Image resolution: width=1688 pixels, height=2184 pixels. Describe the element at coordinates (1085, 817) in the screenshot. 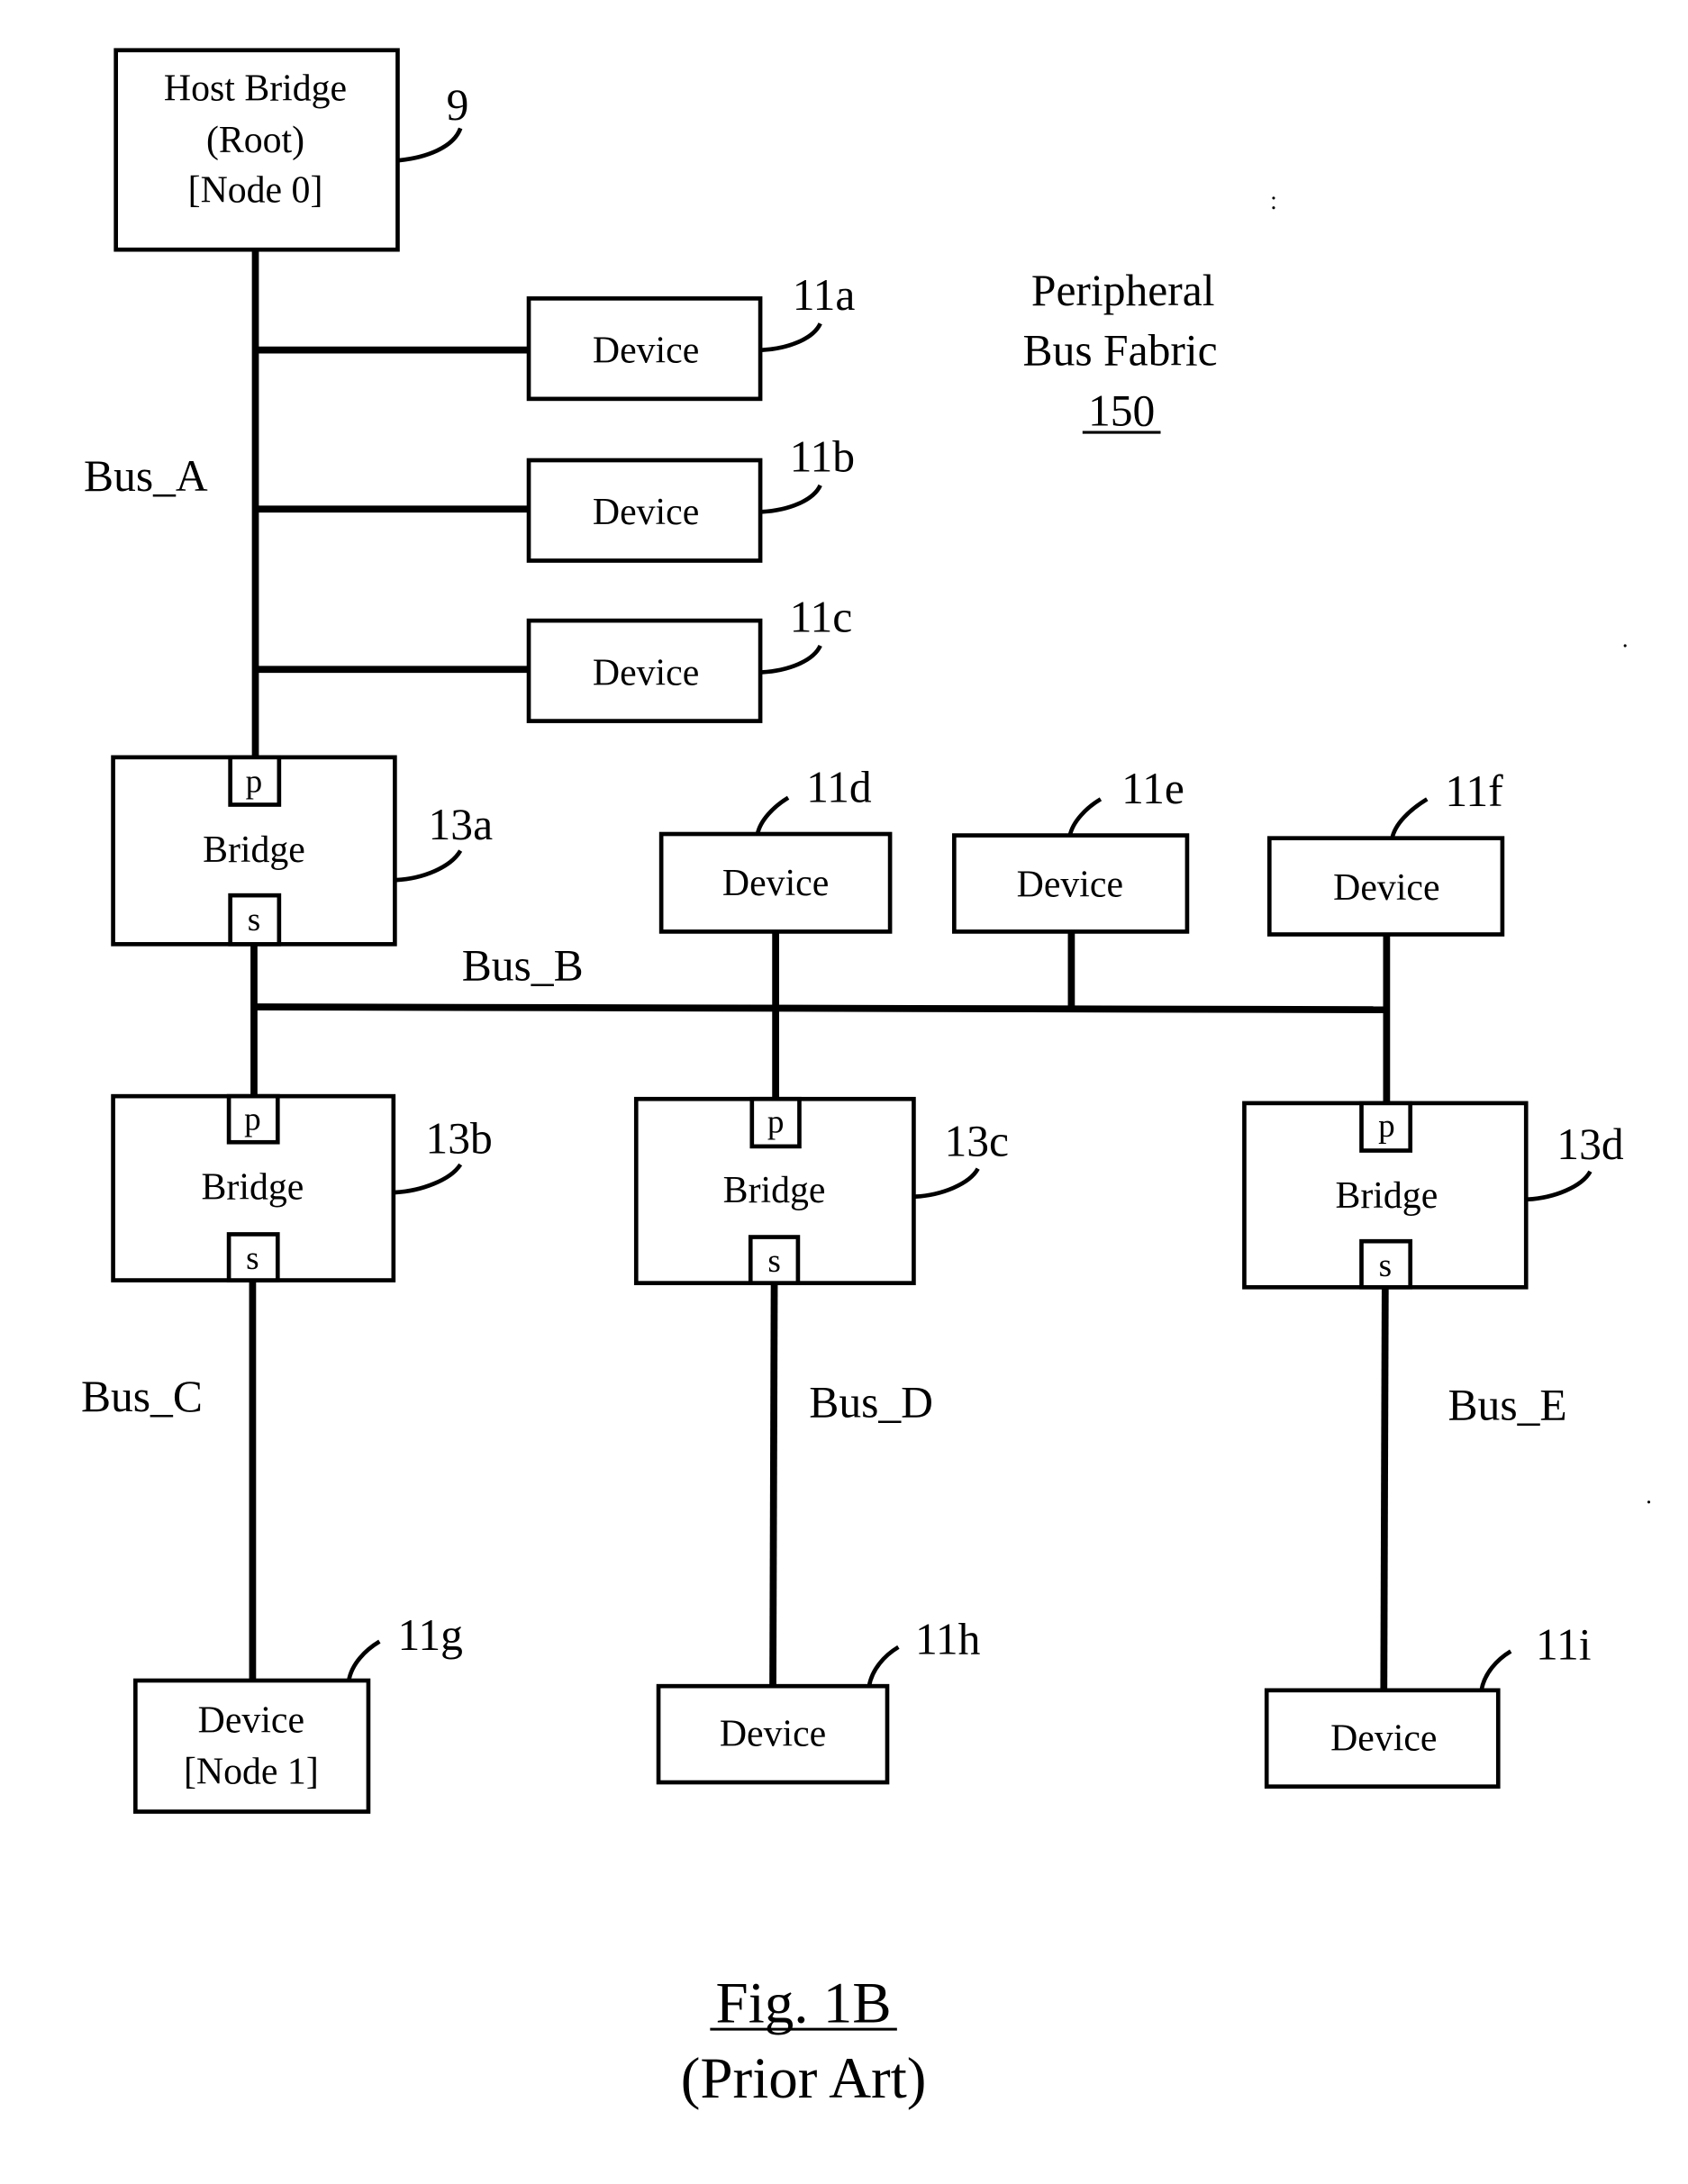

I see `device-11e-leader` at that location.